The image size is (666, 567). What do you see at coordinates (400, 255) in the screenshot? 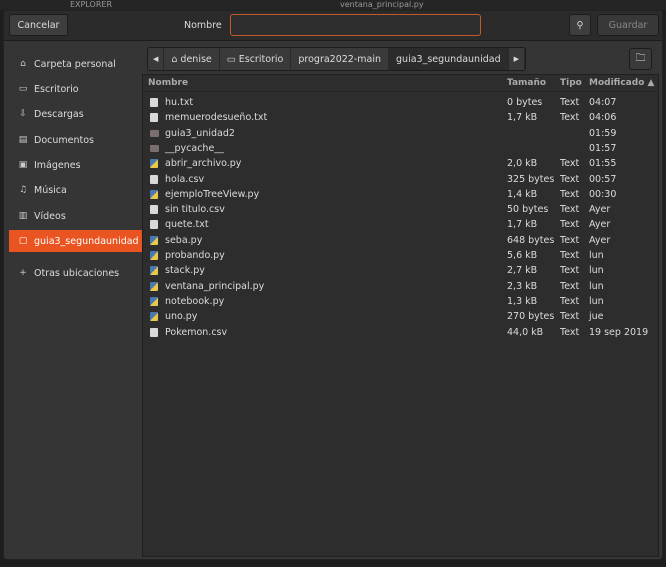
I see `file-row: probando.py 5,6 kB Text lun` at bounding box center [400, 255].